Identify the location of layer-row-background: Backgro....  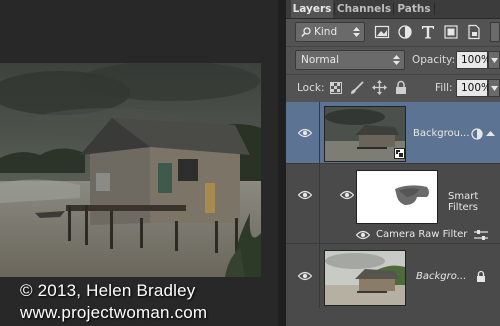
(393, 276).